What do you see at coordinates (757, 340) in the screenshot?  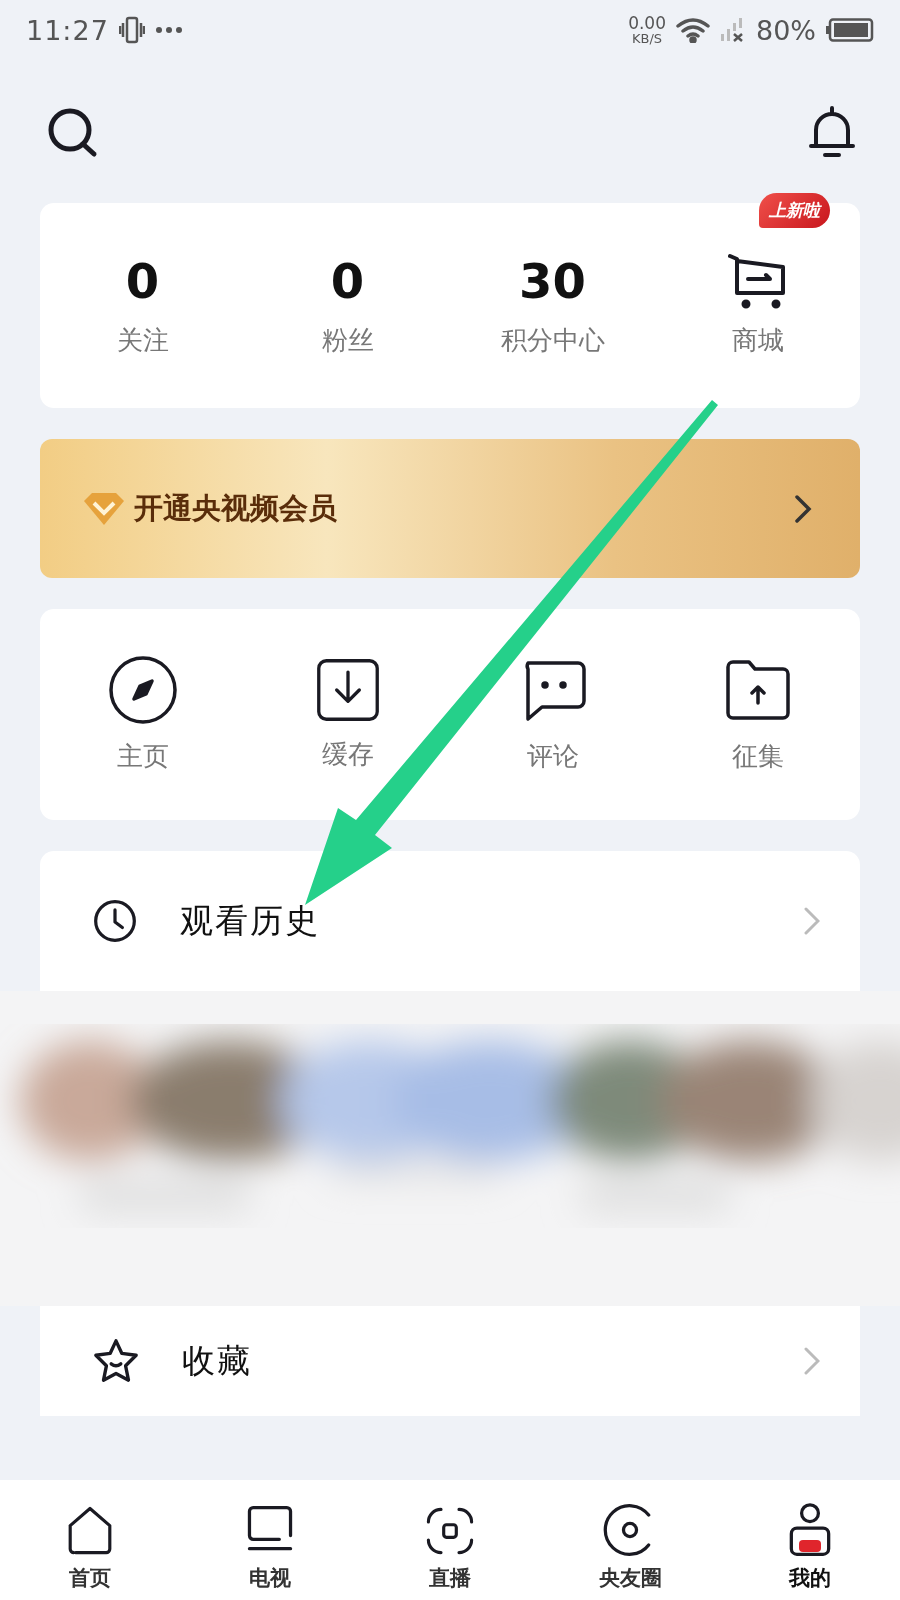 I see `stat-label: 商城` at bounding box center [757, 340].